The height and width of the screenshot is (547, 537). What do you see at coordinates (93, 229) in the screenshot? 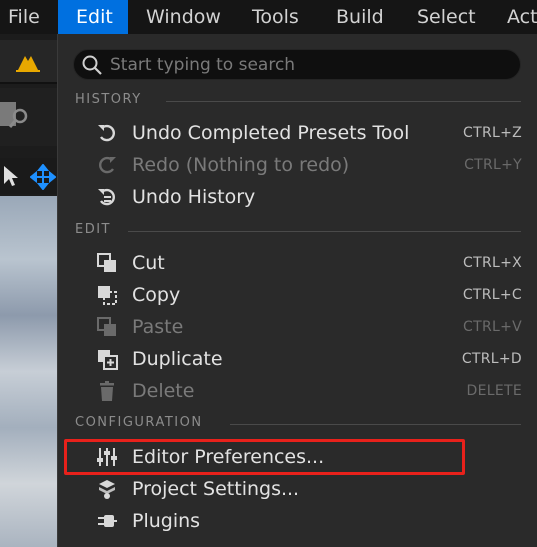
I see `section-edit: EDIT` at bounding box center [93, 229].